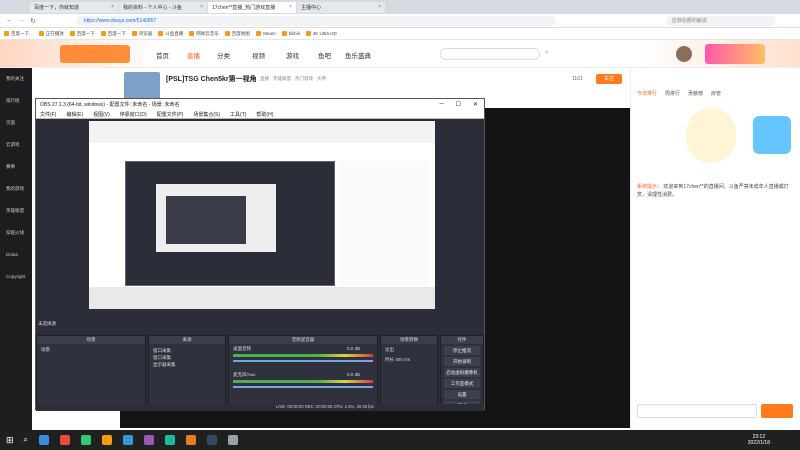 The width and height of the screenshot is (800, 450). What do you see at coordinates (206, 114) in the screenshot?
I see `obs-menu-item: 场景集合(S)` at bounding box center [206, 114].